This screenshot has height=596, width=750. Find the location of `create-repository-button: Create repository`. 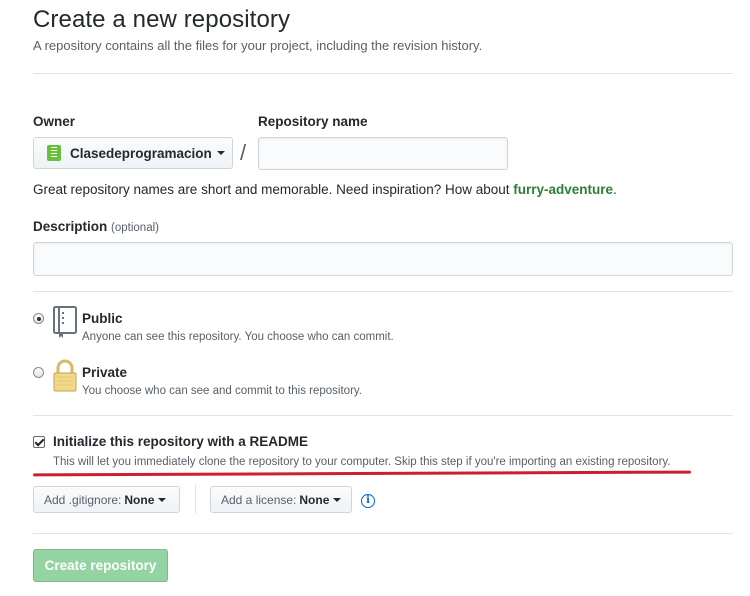

create-repository-button: Create repository is located at coordinates (100, 565).